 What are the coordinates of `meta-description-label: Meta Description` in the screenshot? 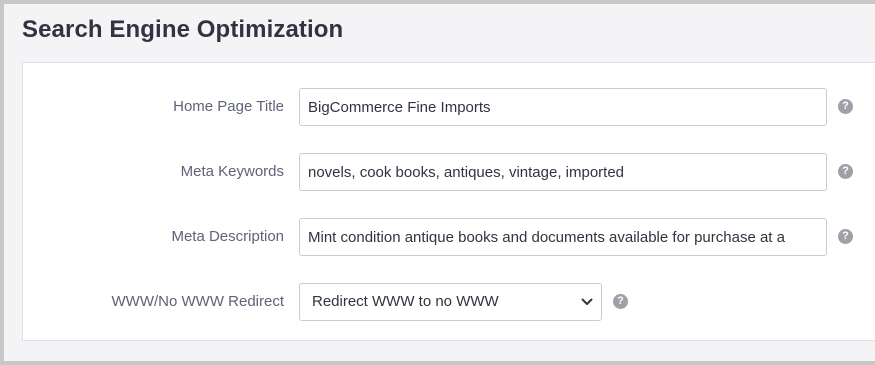 It's located at (227, 236).